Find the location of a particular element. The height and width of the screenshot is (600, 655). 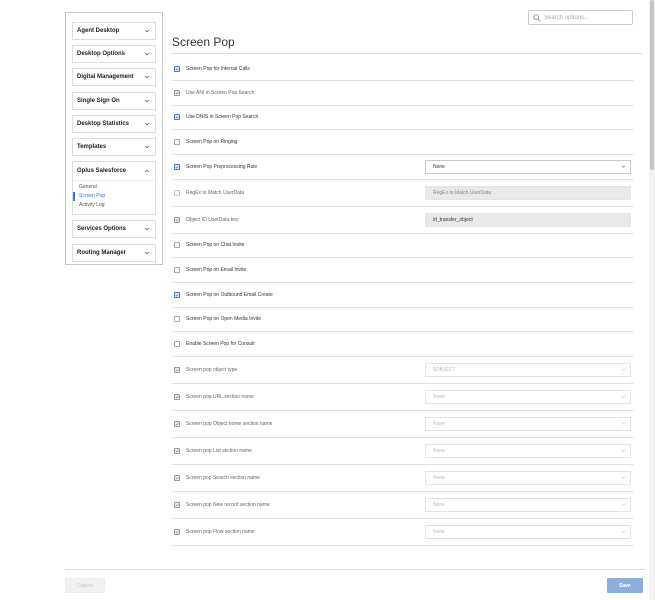

option-row: Screen pop Object home section name None is located at coordinates (403, 424).